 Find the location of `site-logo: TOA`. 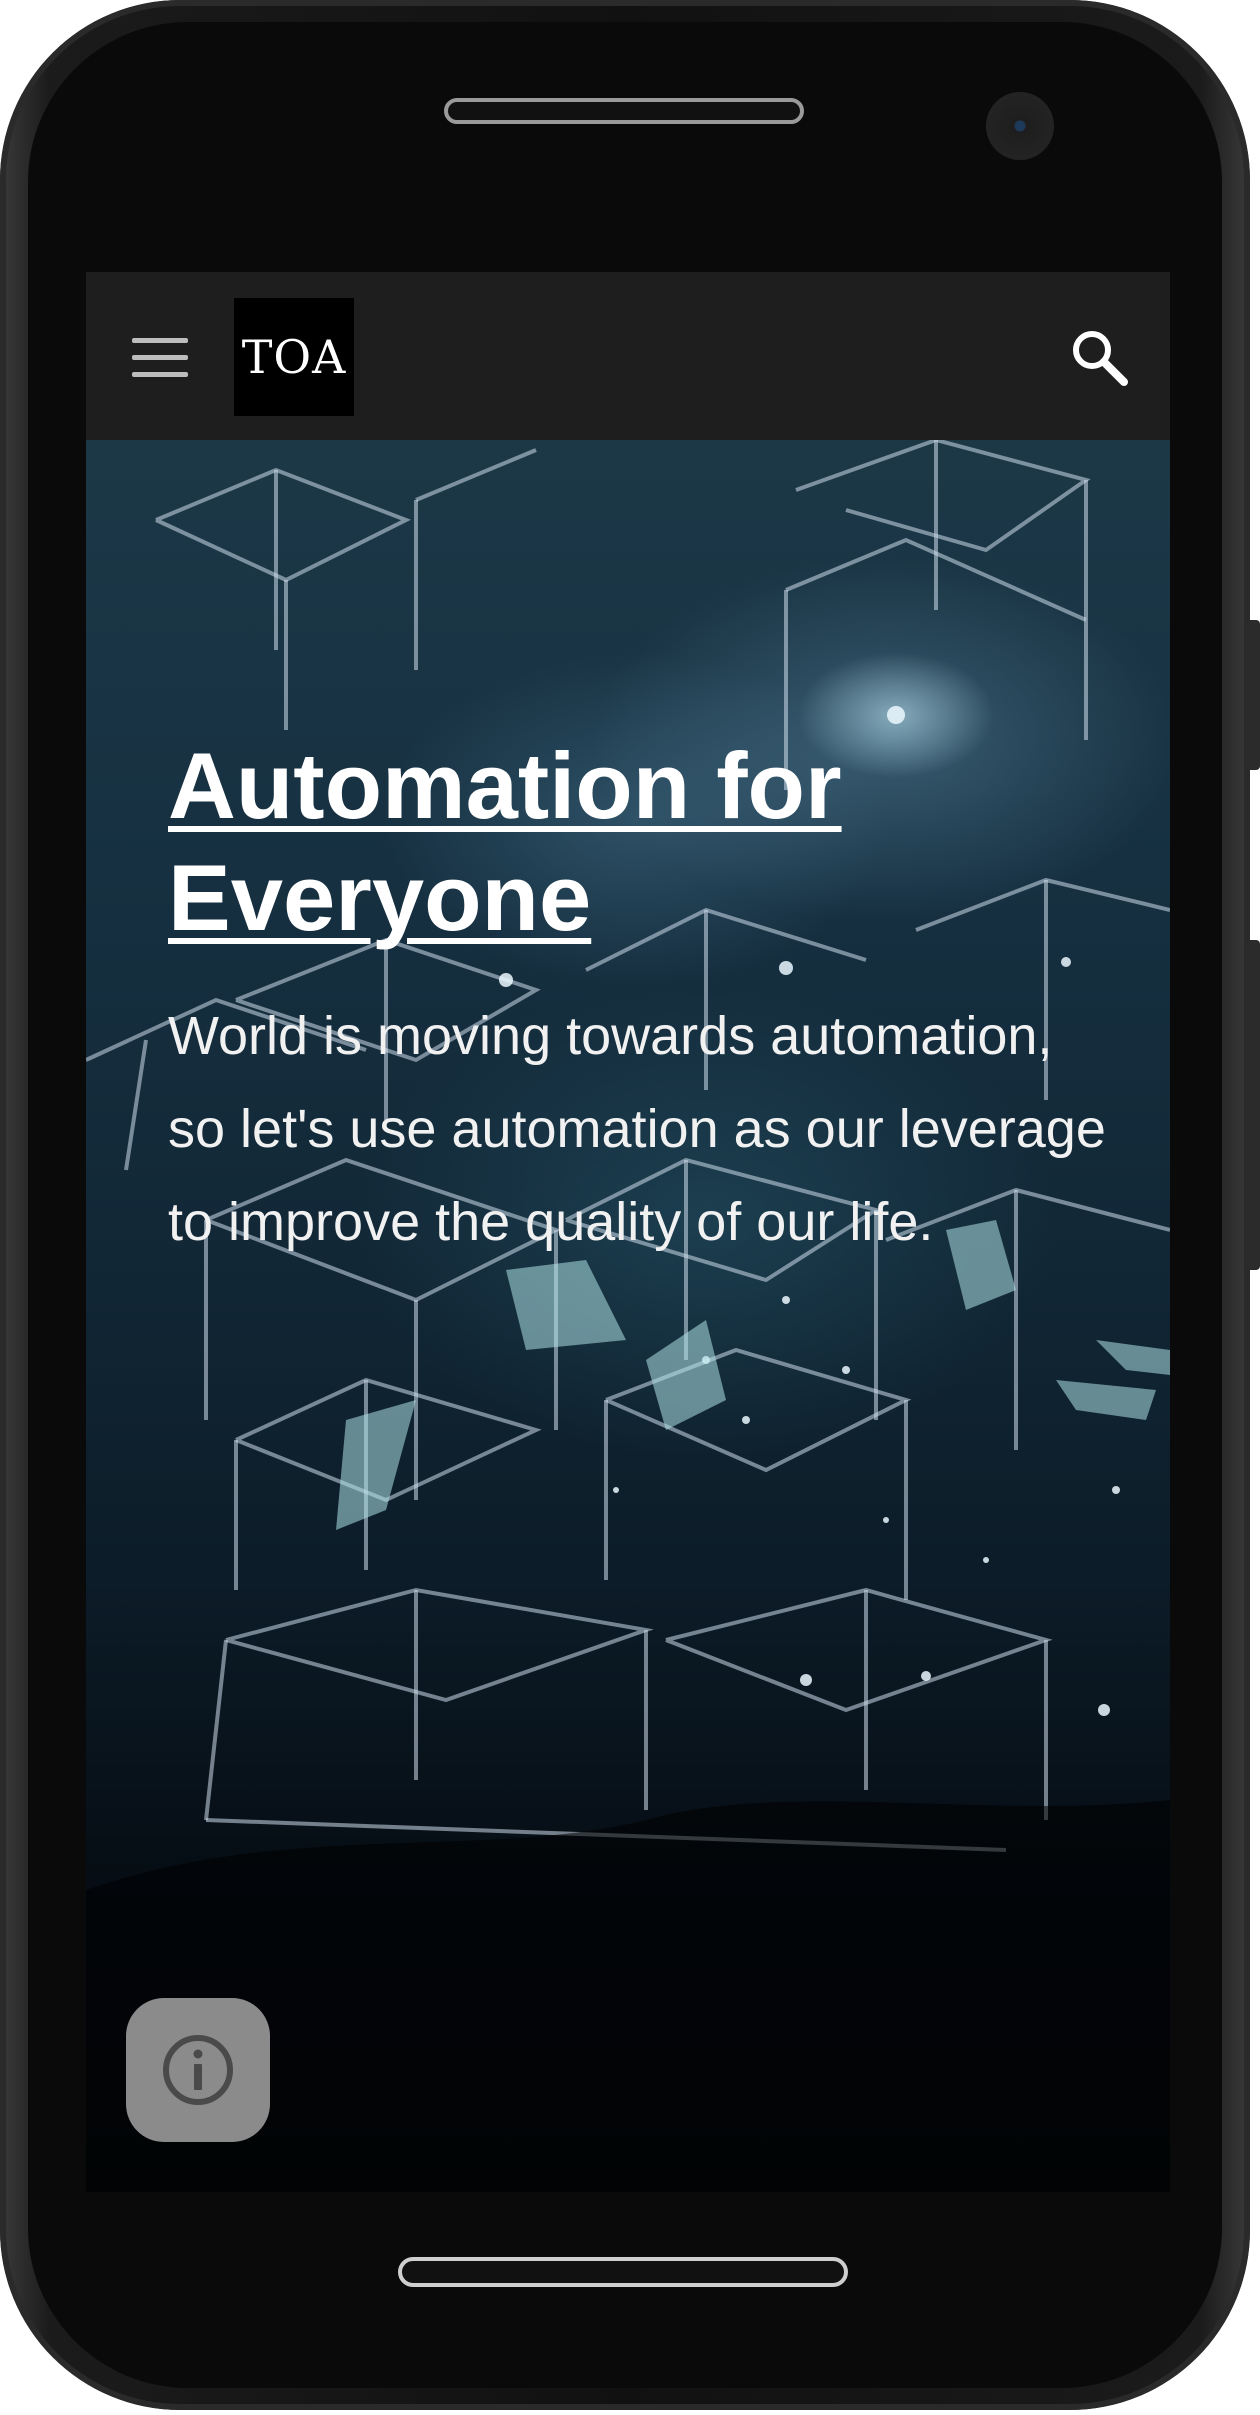

site-logo: TOA is located at coordinates (294, 357).